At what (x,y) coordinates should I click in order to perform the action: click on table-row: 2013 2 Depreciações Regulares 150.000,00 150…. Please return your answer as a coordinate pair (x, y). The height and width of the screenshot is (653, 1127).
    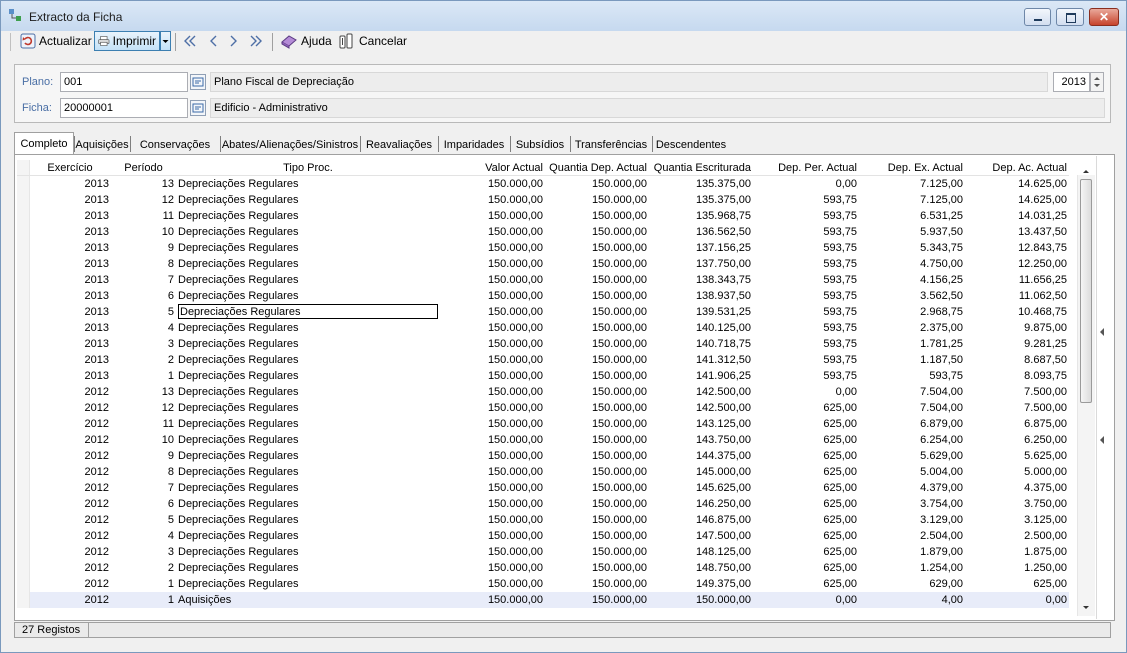
    Looking at the image, I should click on (543, 360).